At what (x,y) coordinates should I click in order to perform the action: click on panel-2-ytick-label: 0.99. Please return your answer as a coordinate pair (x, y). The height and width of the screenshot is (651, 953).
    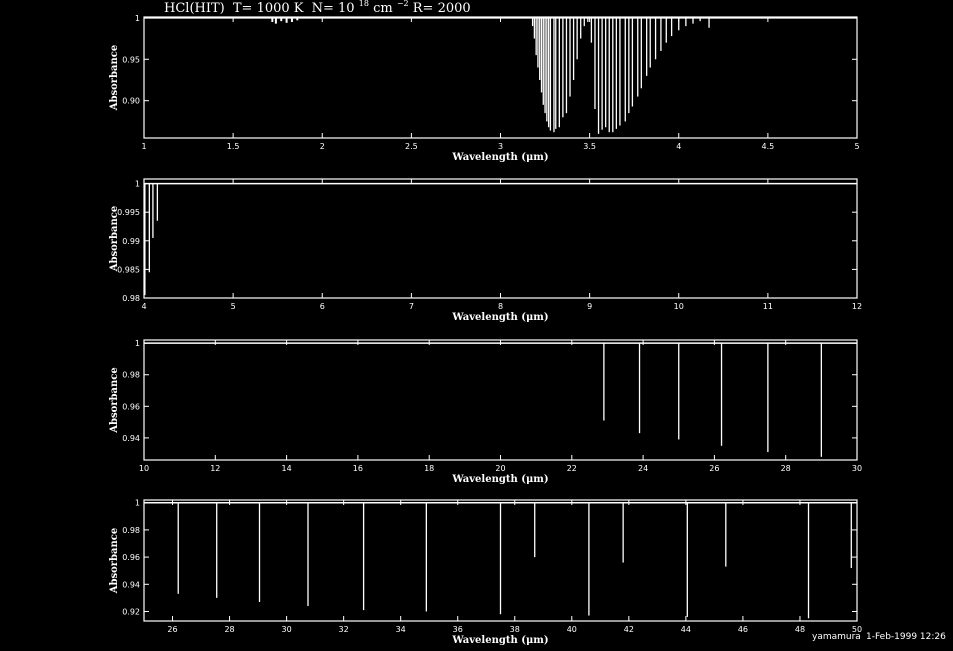
    Looking at the image, I should click on (131, 241).